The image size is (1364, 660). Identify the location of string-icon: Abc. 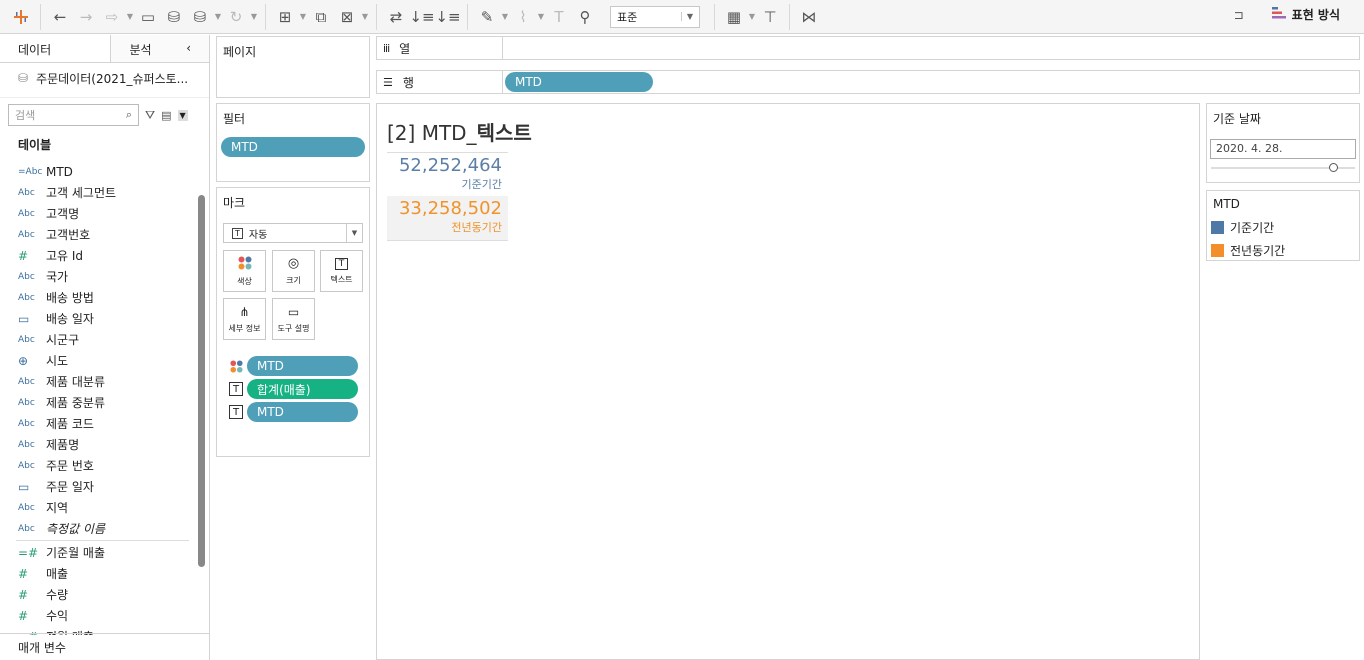
(26, 444).